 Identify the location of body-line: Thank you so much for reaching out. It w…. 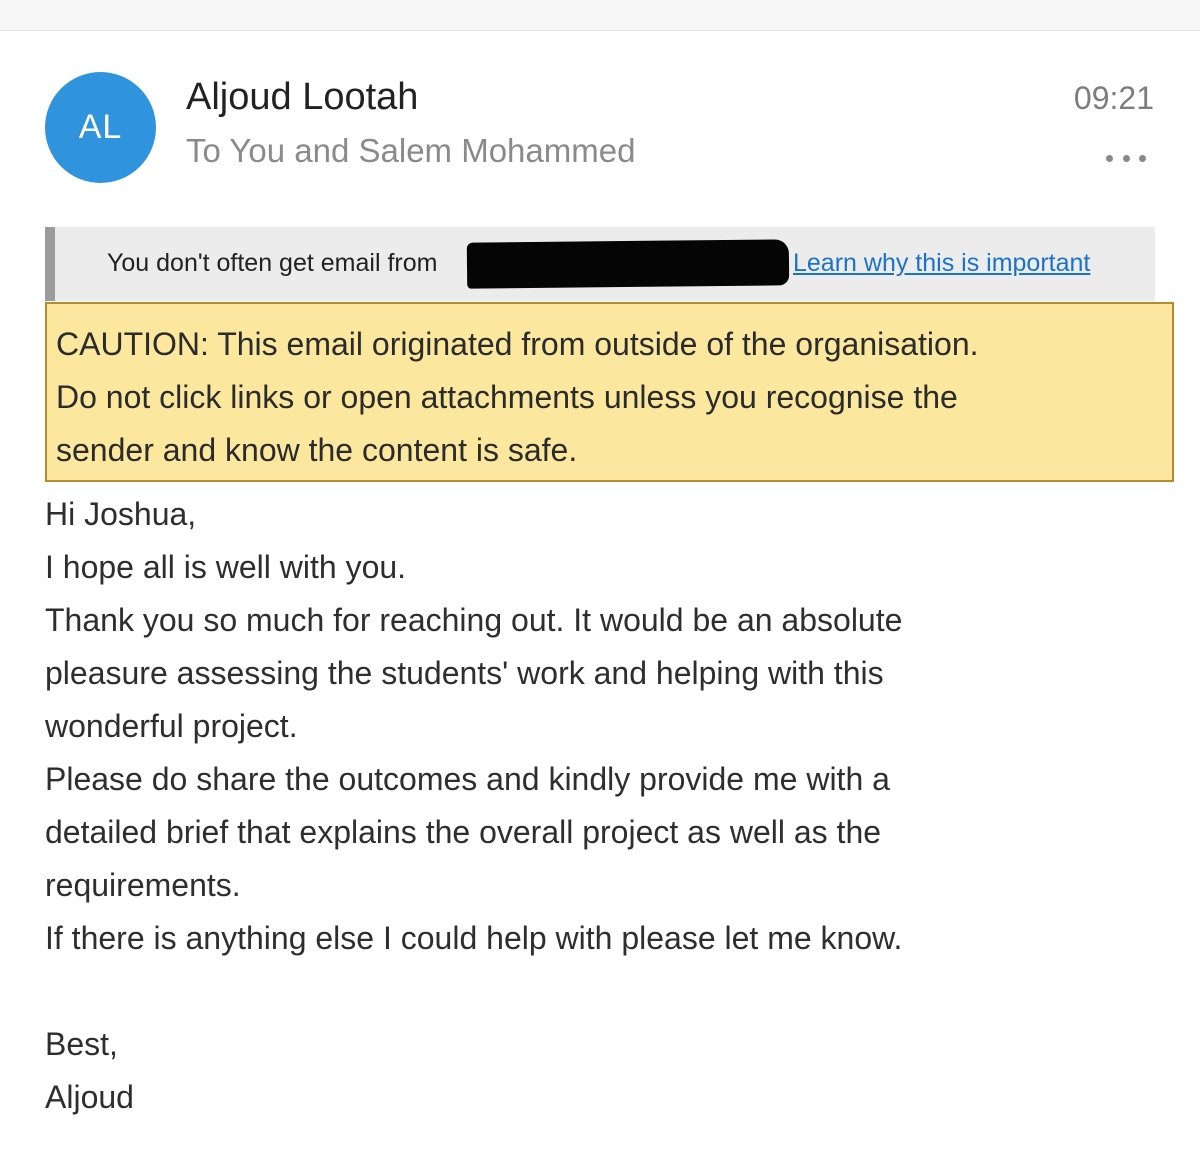
(474, 620).